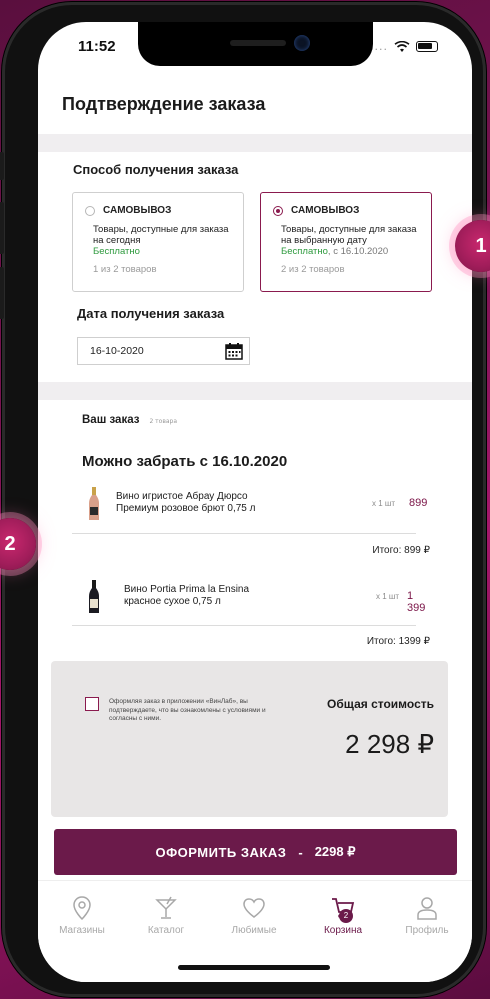  I want to click on option-item-count: 1 из 2 товаров, so click(125, 269).